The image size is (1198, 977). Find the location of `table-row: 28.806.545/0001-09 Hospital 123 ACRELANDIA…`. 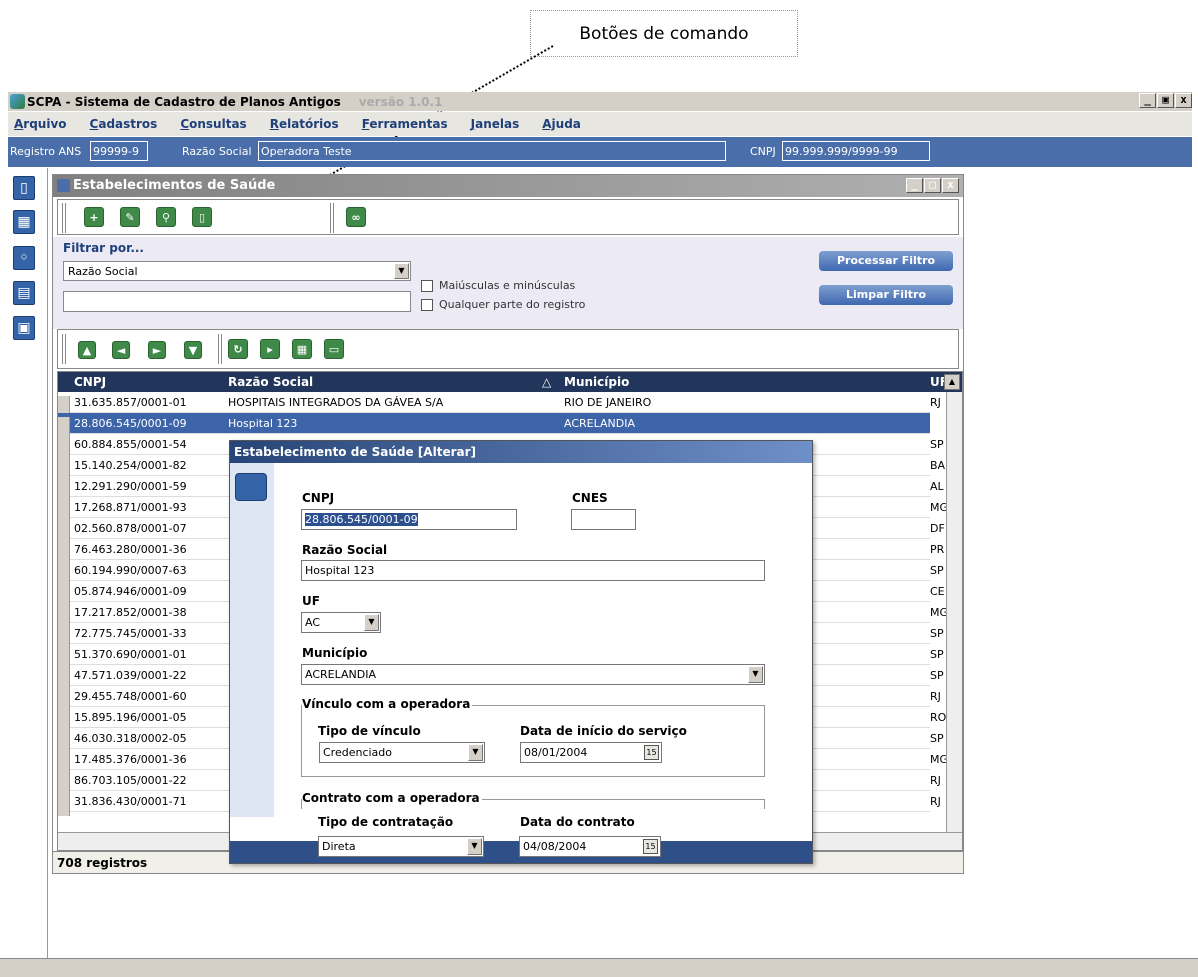

table-row: 28.806.545/0001-09 Hospital 123 ACRELANDIA… is located at coordinates (501, 425).